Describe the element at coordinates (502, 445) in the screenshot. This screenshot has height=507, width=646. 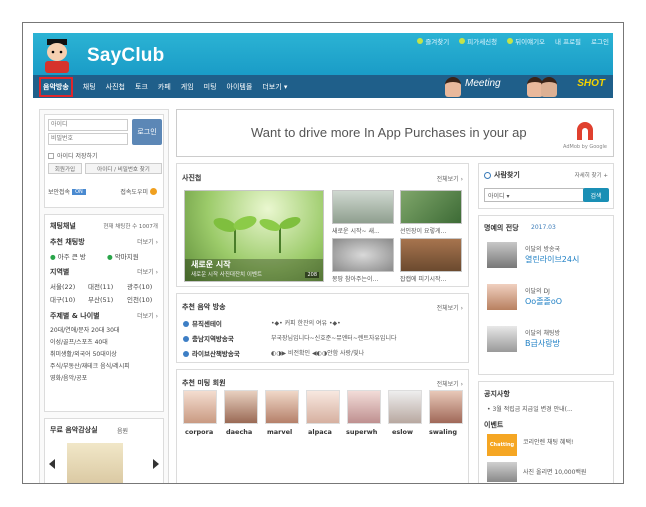
I see `event-thumb: Chatting` at that location.